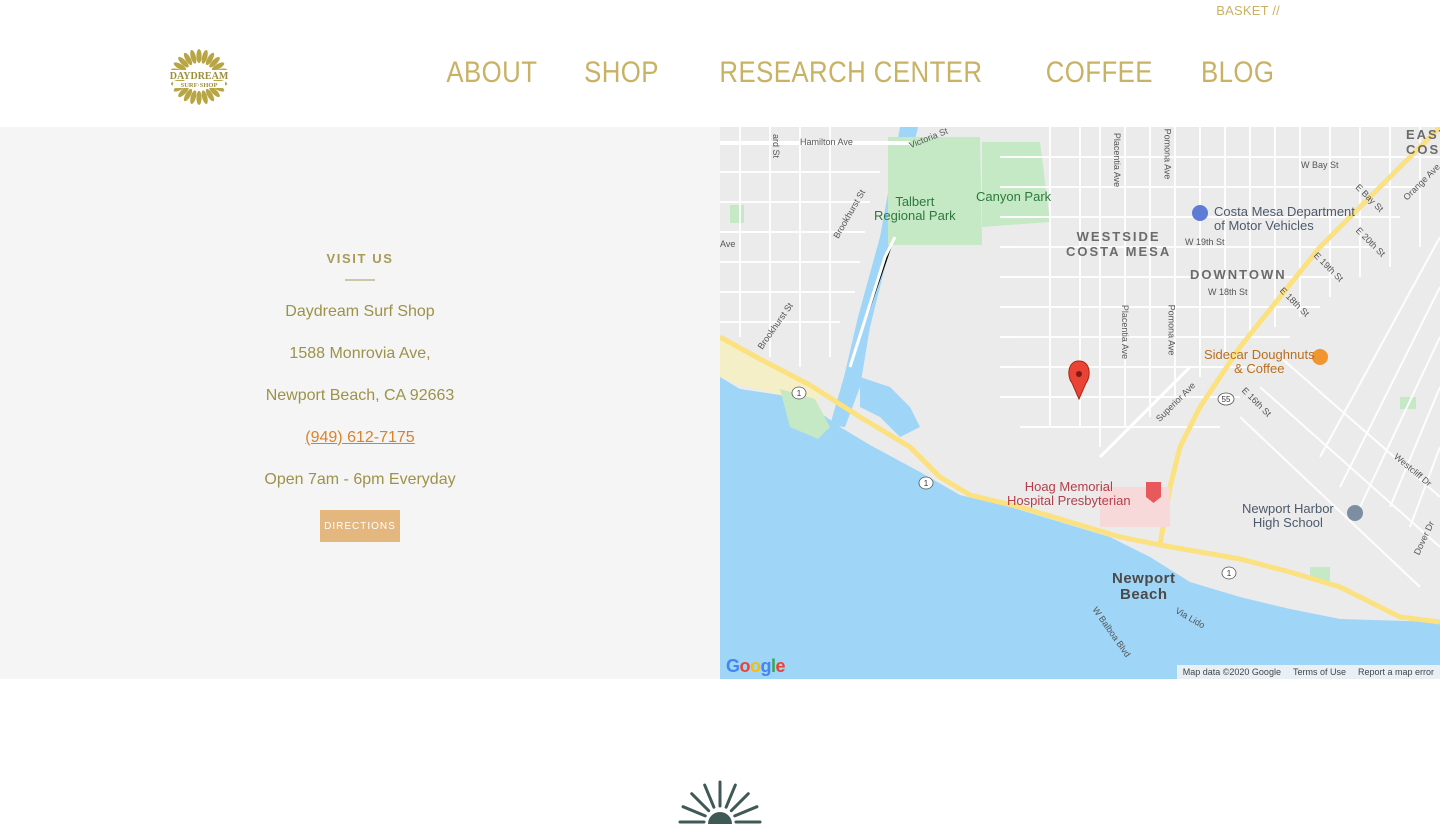 This screenshot has height=832, width=1440. I want to click on map-label-east-costa: EAST COSTA, so click(1423, 142).